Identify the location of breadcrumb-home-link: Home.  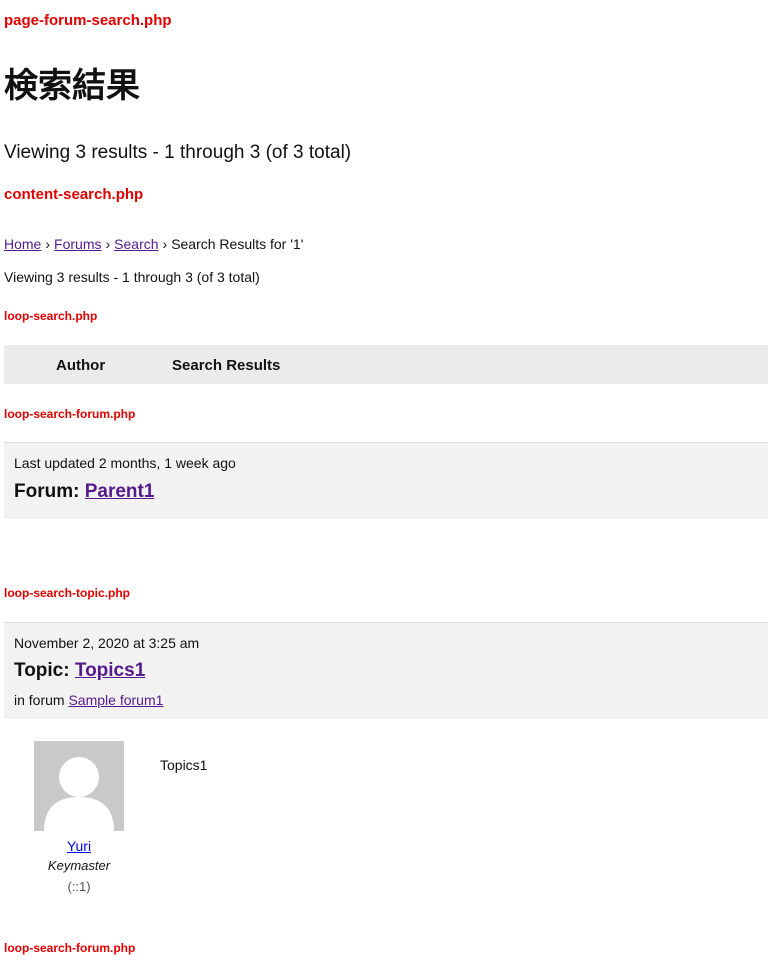
(22, 244).